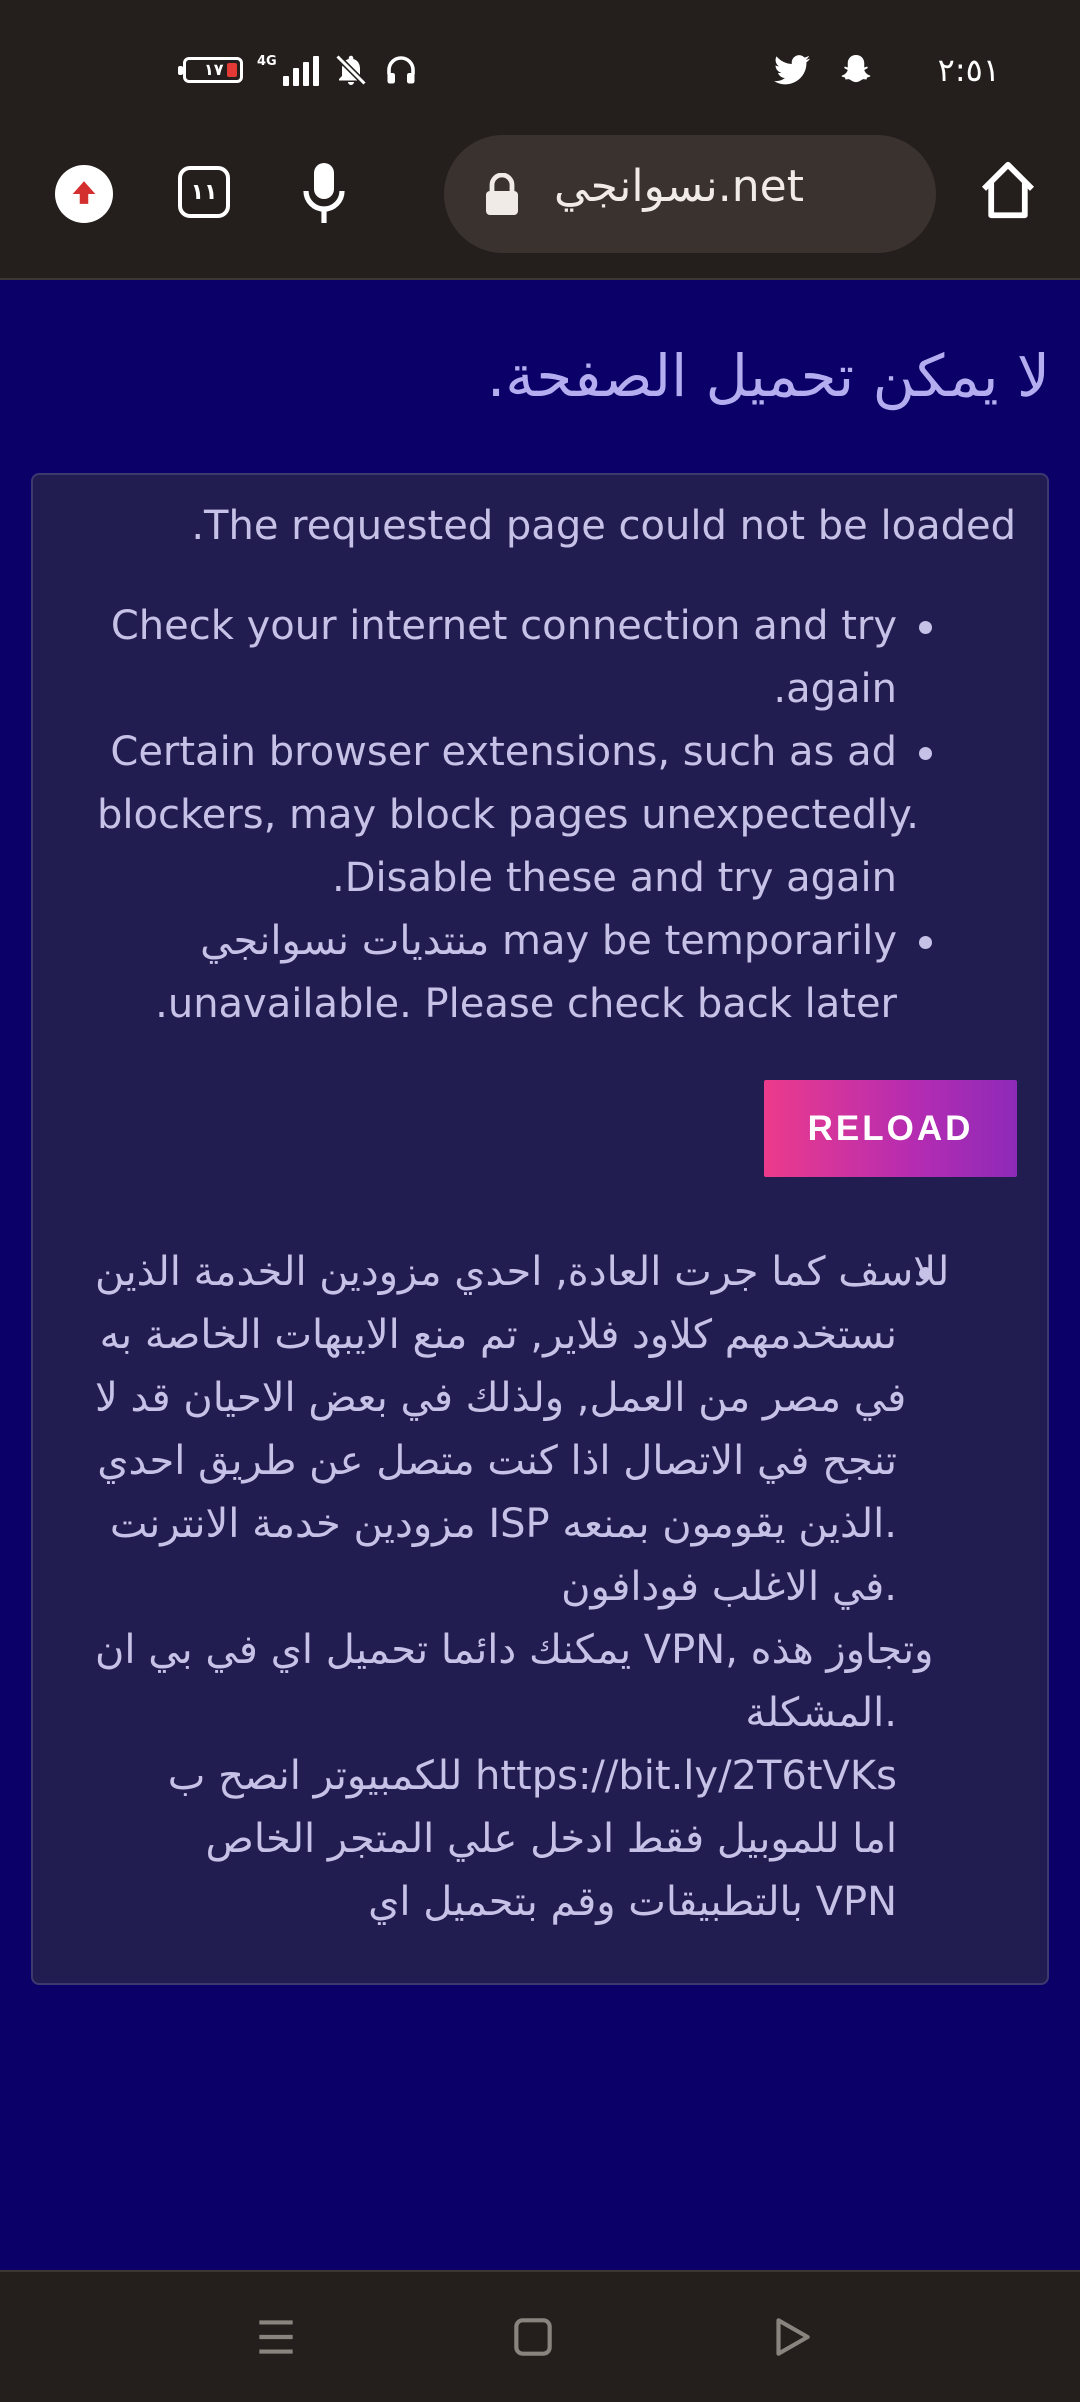 This screenshot has width=1080, height=2402. What do you see at coordinates (548, 941) in the screenshot?
I see `list-item-line: منتديات نسوانجي may be temporarily` at bounding box center [548, 941].